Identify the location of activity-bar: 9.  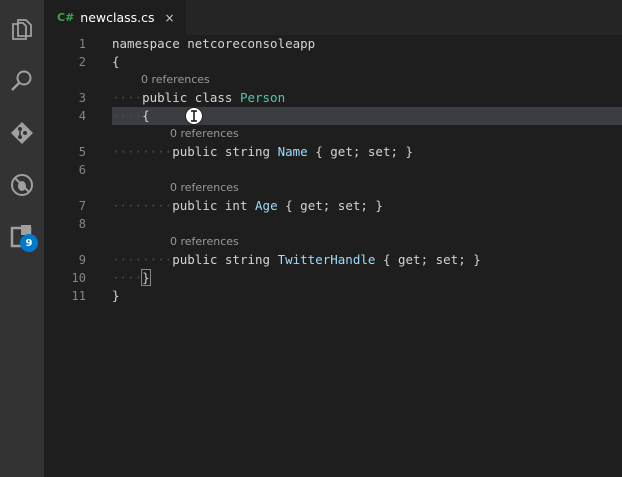
(22, 238).